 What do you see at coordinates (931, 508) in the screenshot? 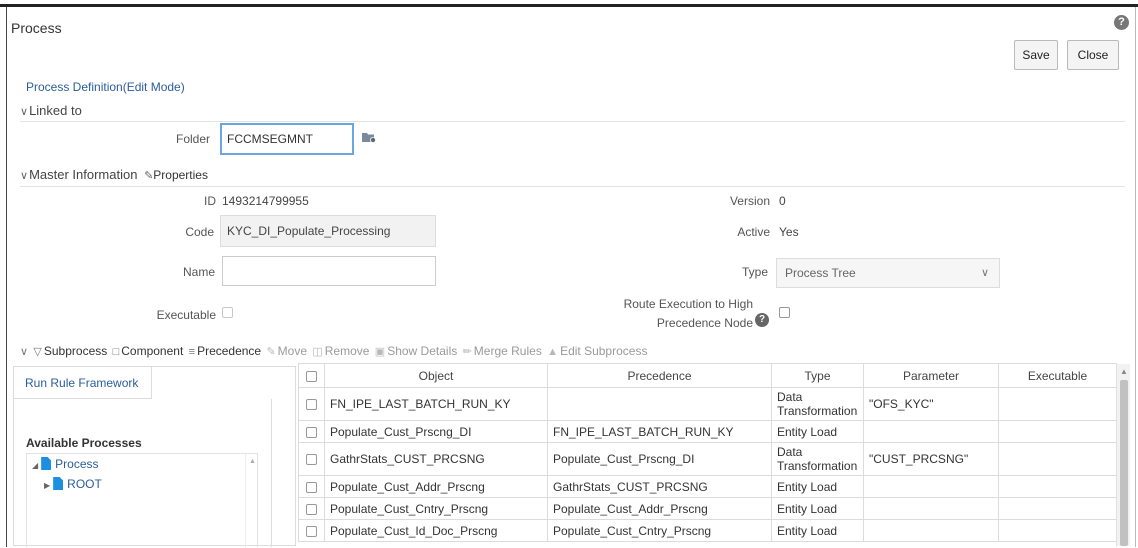
I see `cell-parameter` at bounding box center [931, 508].